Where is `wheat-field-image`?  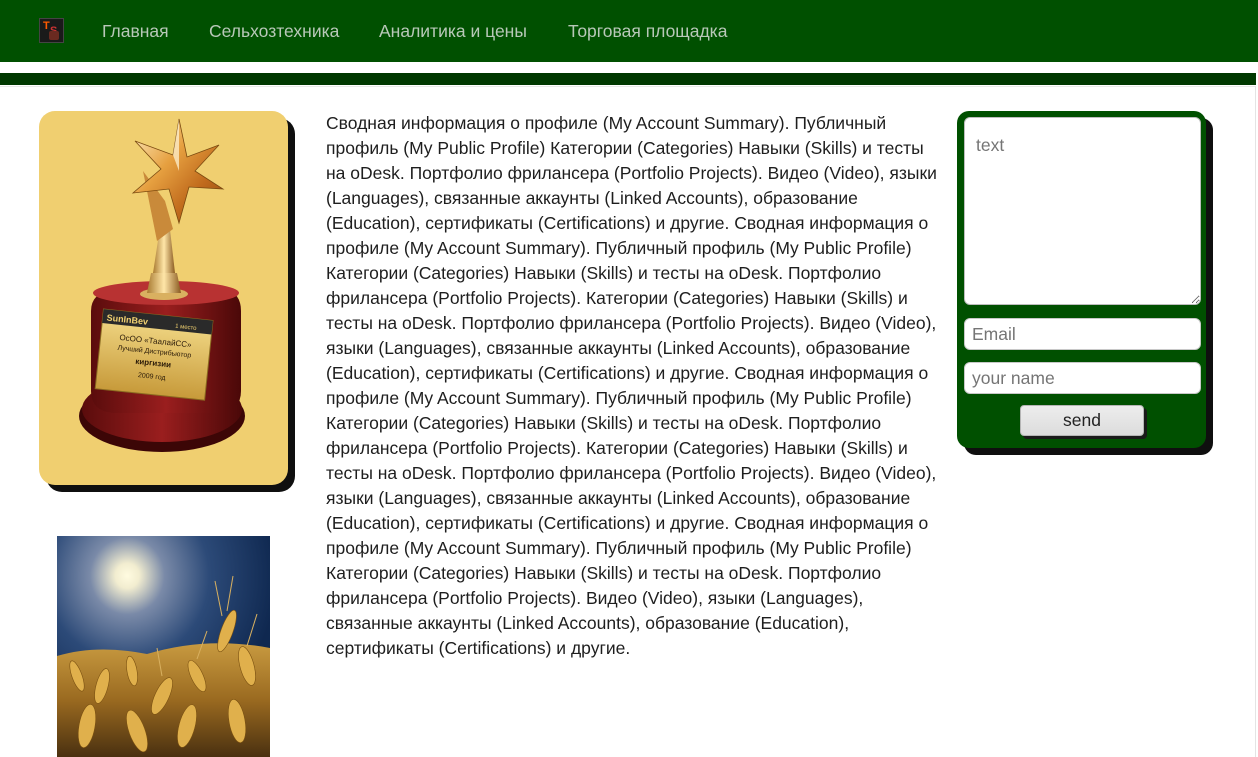
wheat-field-image is located at coordinates (163, 646).